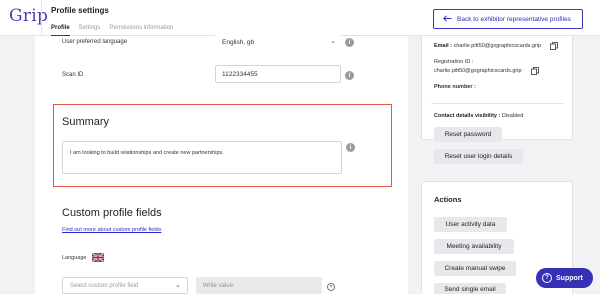  I want to click on page-title: Profile settings, so click(80, 10).